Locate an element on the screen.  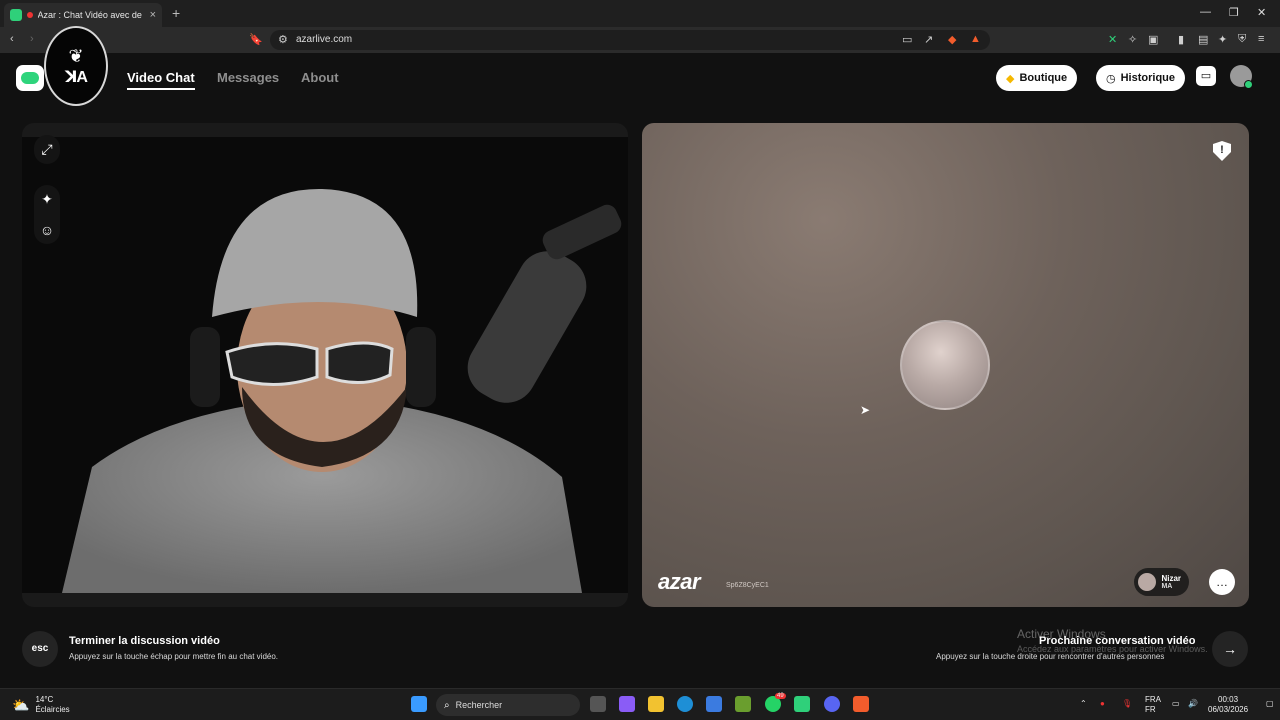
bookmark-icon: 🔖 is located at coordinates (256, 39).